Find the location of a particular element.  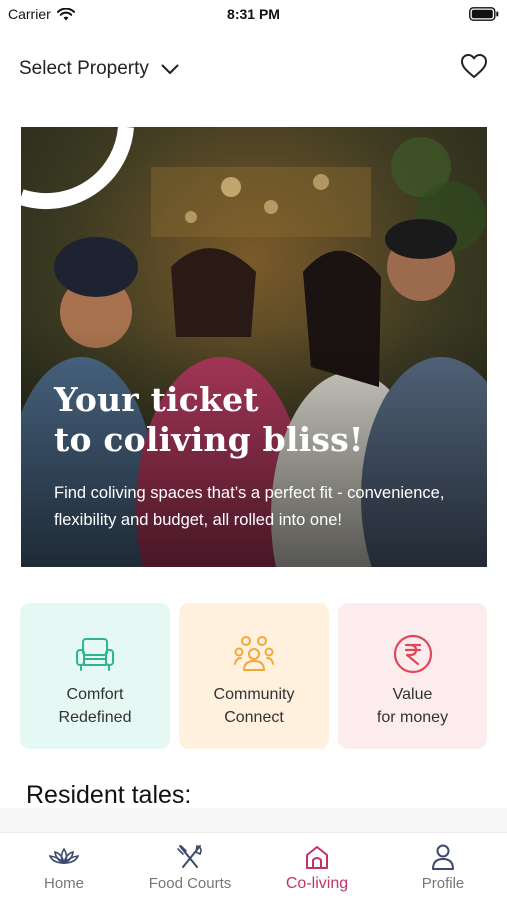

tab-co-living-label: Co-living is located at coordinates (317, 883).